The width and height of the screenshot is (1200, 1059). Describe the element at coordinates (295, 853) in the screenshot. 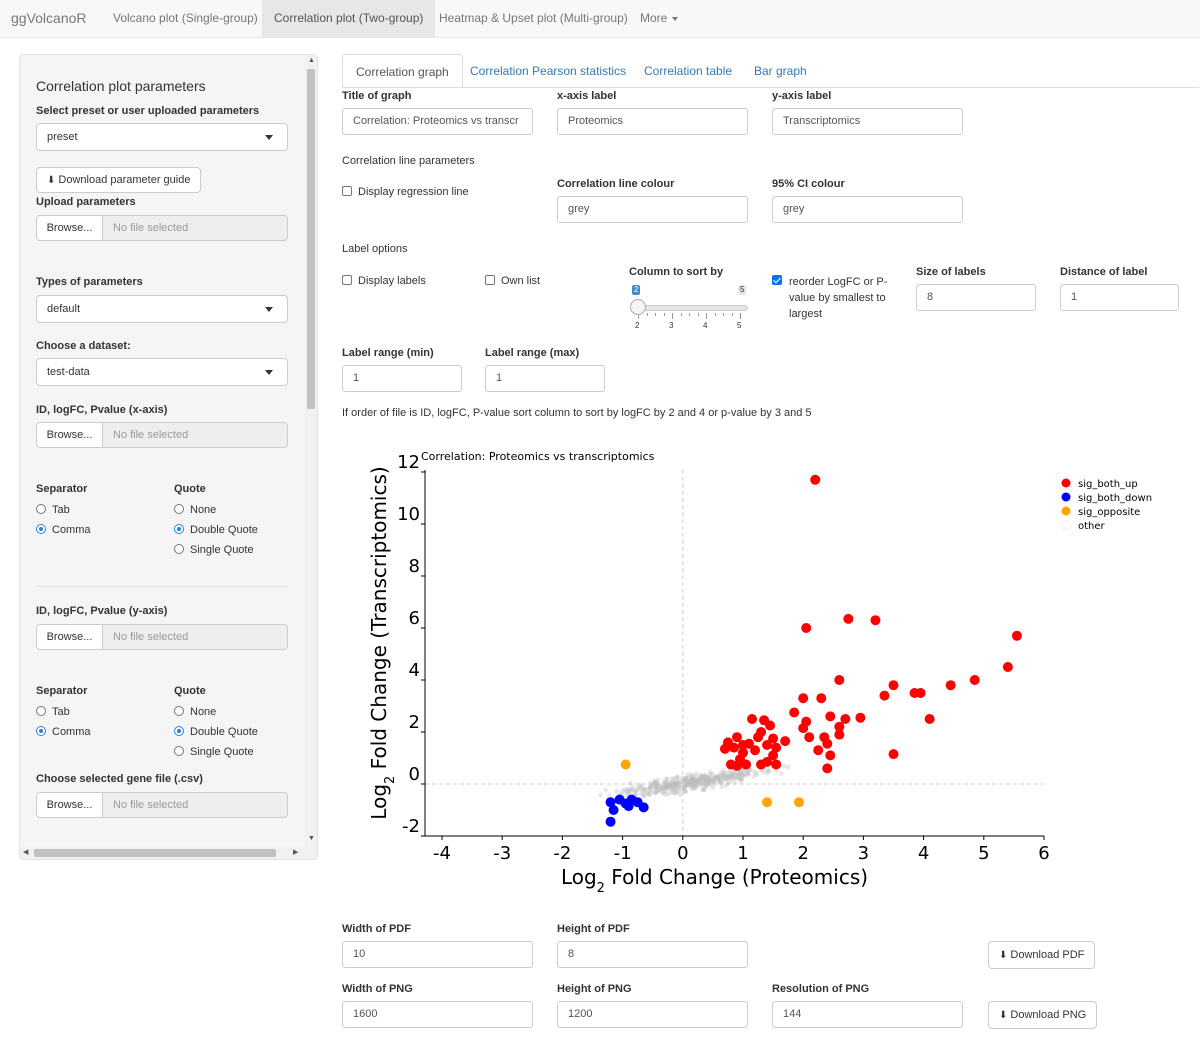

I see `scroll-right-icon: ▶` at that location.